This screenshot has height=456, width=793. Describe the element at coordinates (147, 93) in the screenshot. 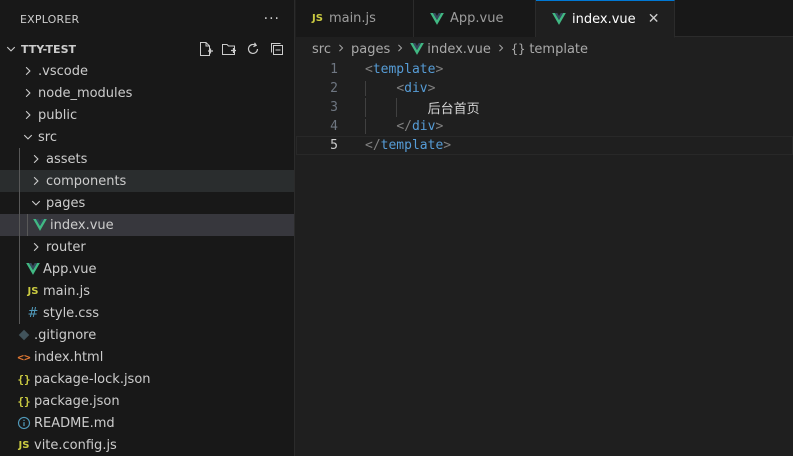

I see `tree-folder: node_modules` at that location.